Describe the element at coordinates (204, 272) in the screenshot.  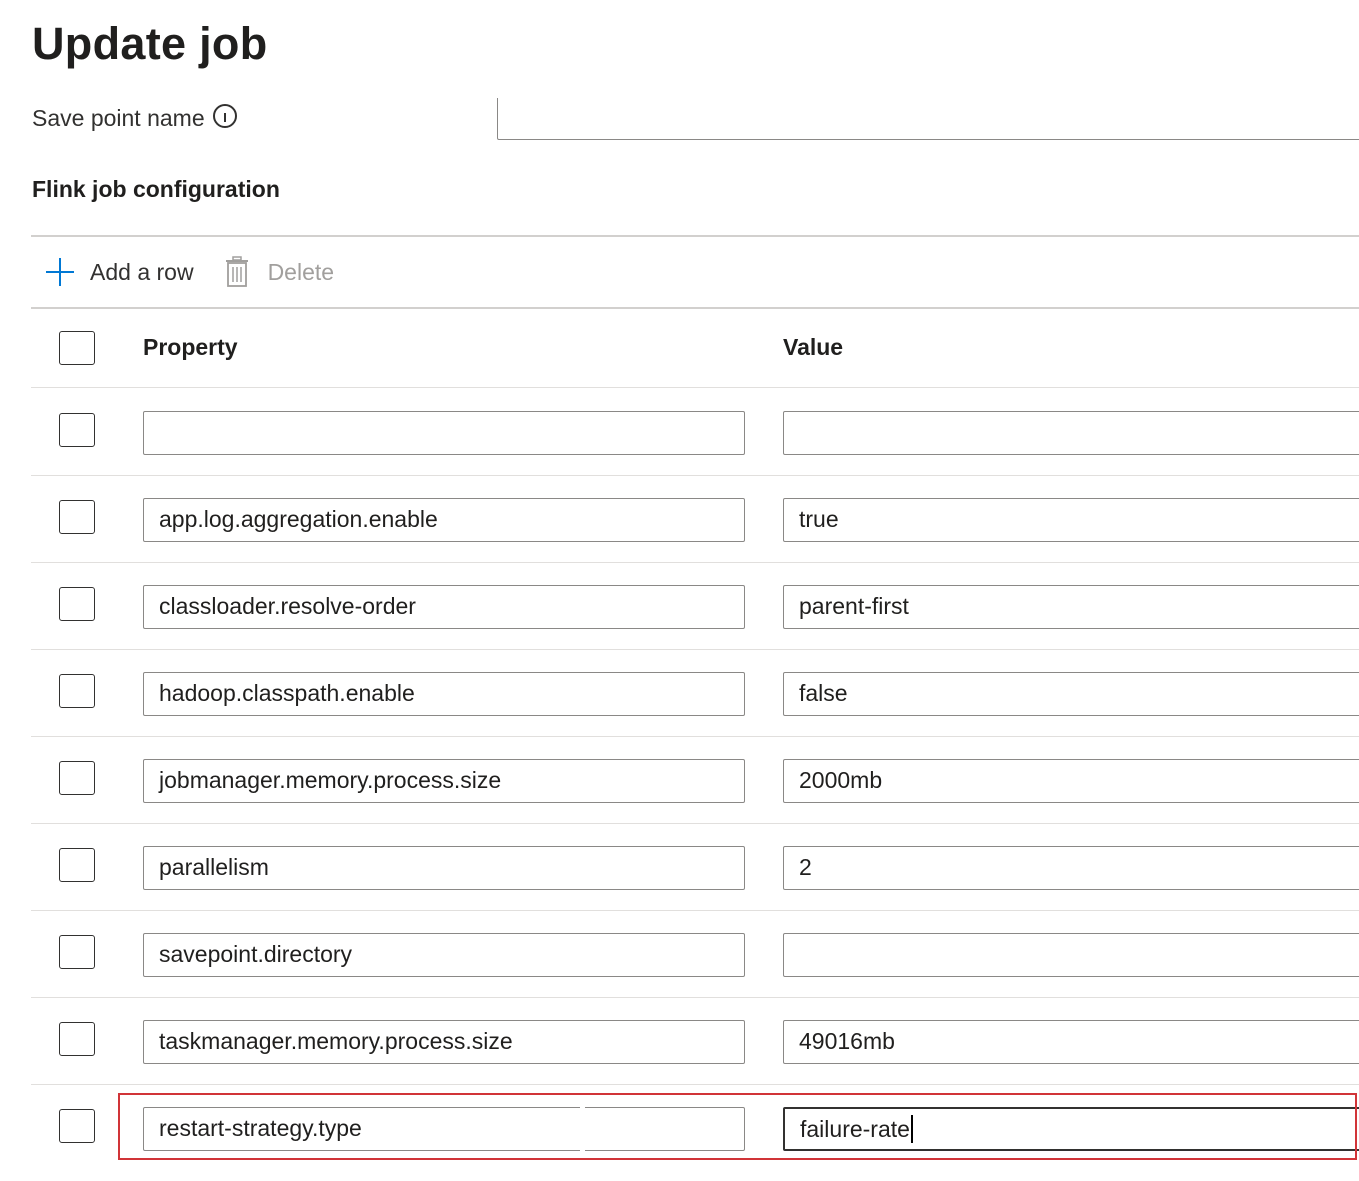
I see `grid-toolbar: Add a row Delete` at that location.